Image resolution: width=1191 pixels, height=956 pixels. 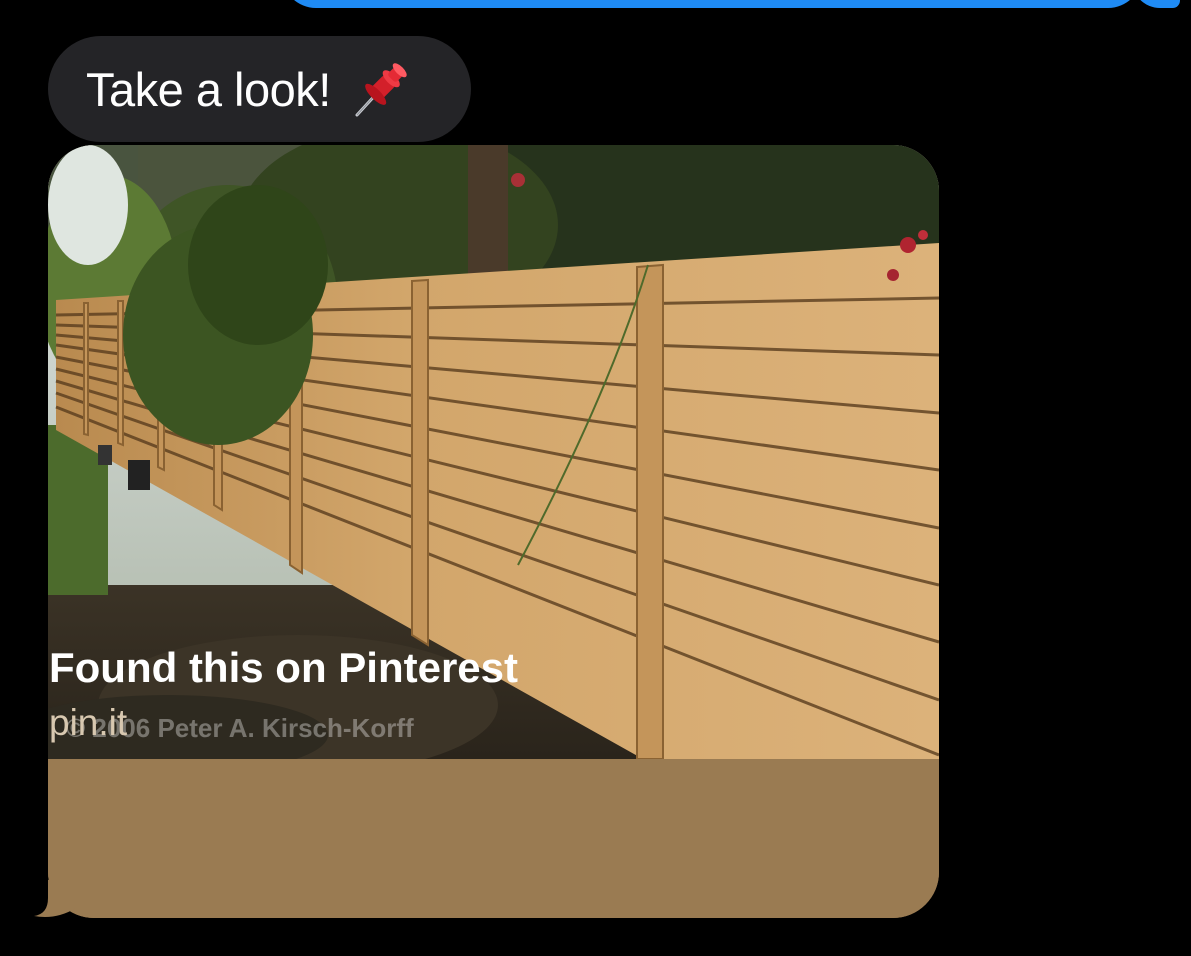 I want to click on incoming-message-bubble: Take a look!, so click(x=259, y=89).